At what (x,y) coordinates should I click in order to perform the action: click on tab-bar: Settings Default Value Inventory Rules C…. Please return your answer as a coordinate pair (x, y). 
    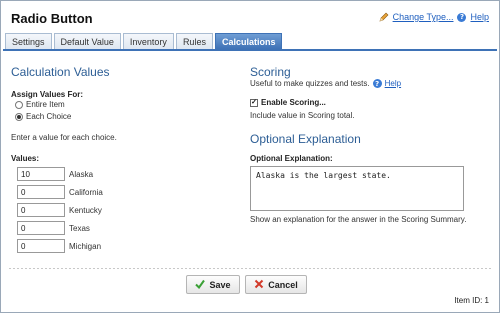
    Looking at the image, I should click on (144, 41).